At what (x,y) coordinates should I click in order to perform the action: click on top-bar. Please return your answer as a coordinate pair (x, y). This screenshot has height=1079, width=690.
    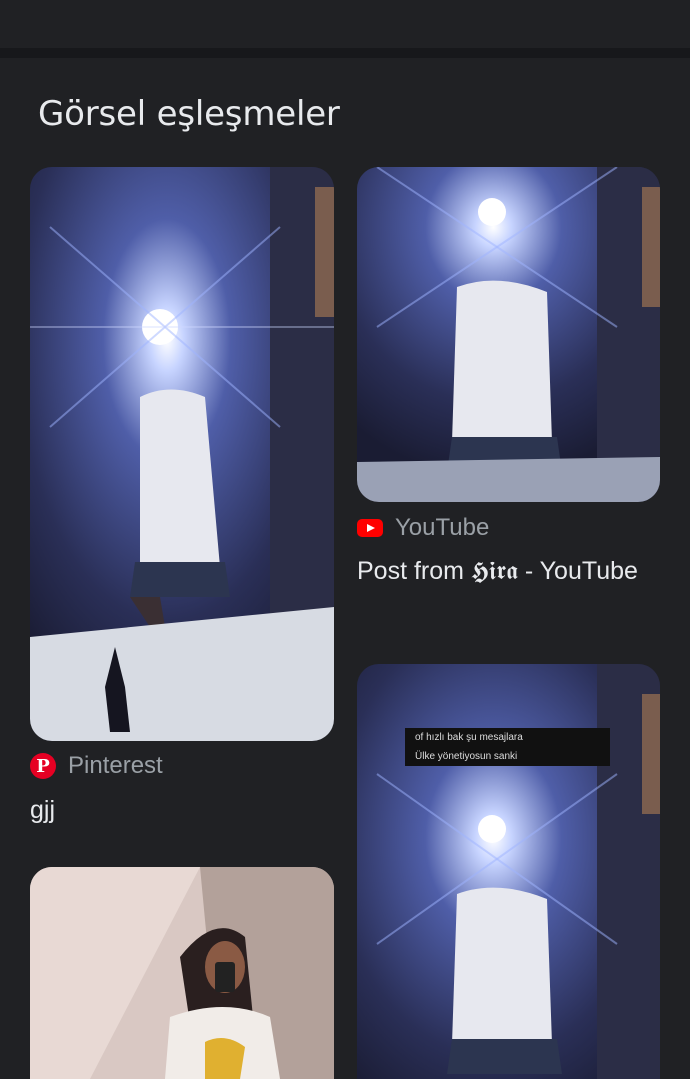
    Looking at the image, I should click on (345, 24).